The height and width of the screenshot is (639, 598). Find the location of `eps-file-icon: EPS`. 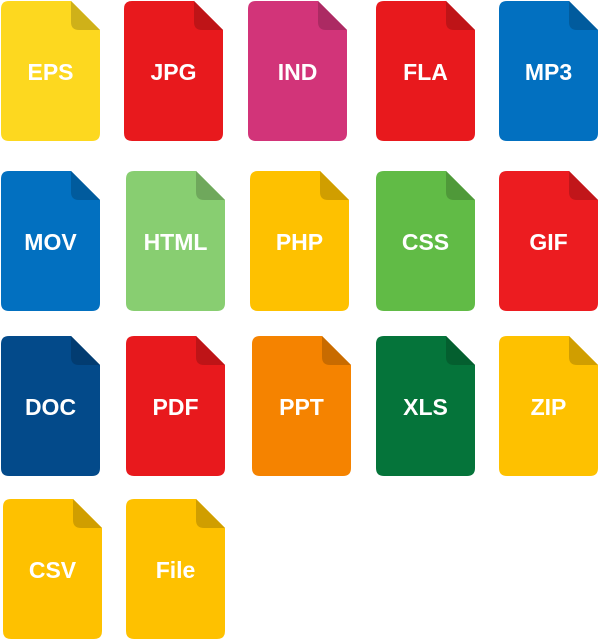

eps-file-icon: EPS is located at coordinates (50, 71).